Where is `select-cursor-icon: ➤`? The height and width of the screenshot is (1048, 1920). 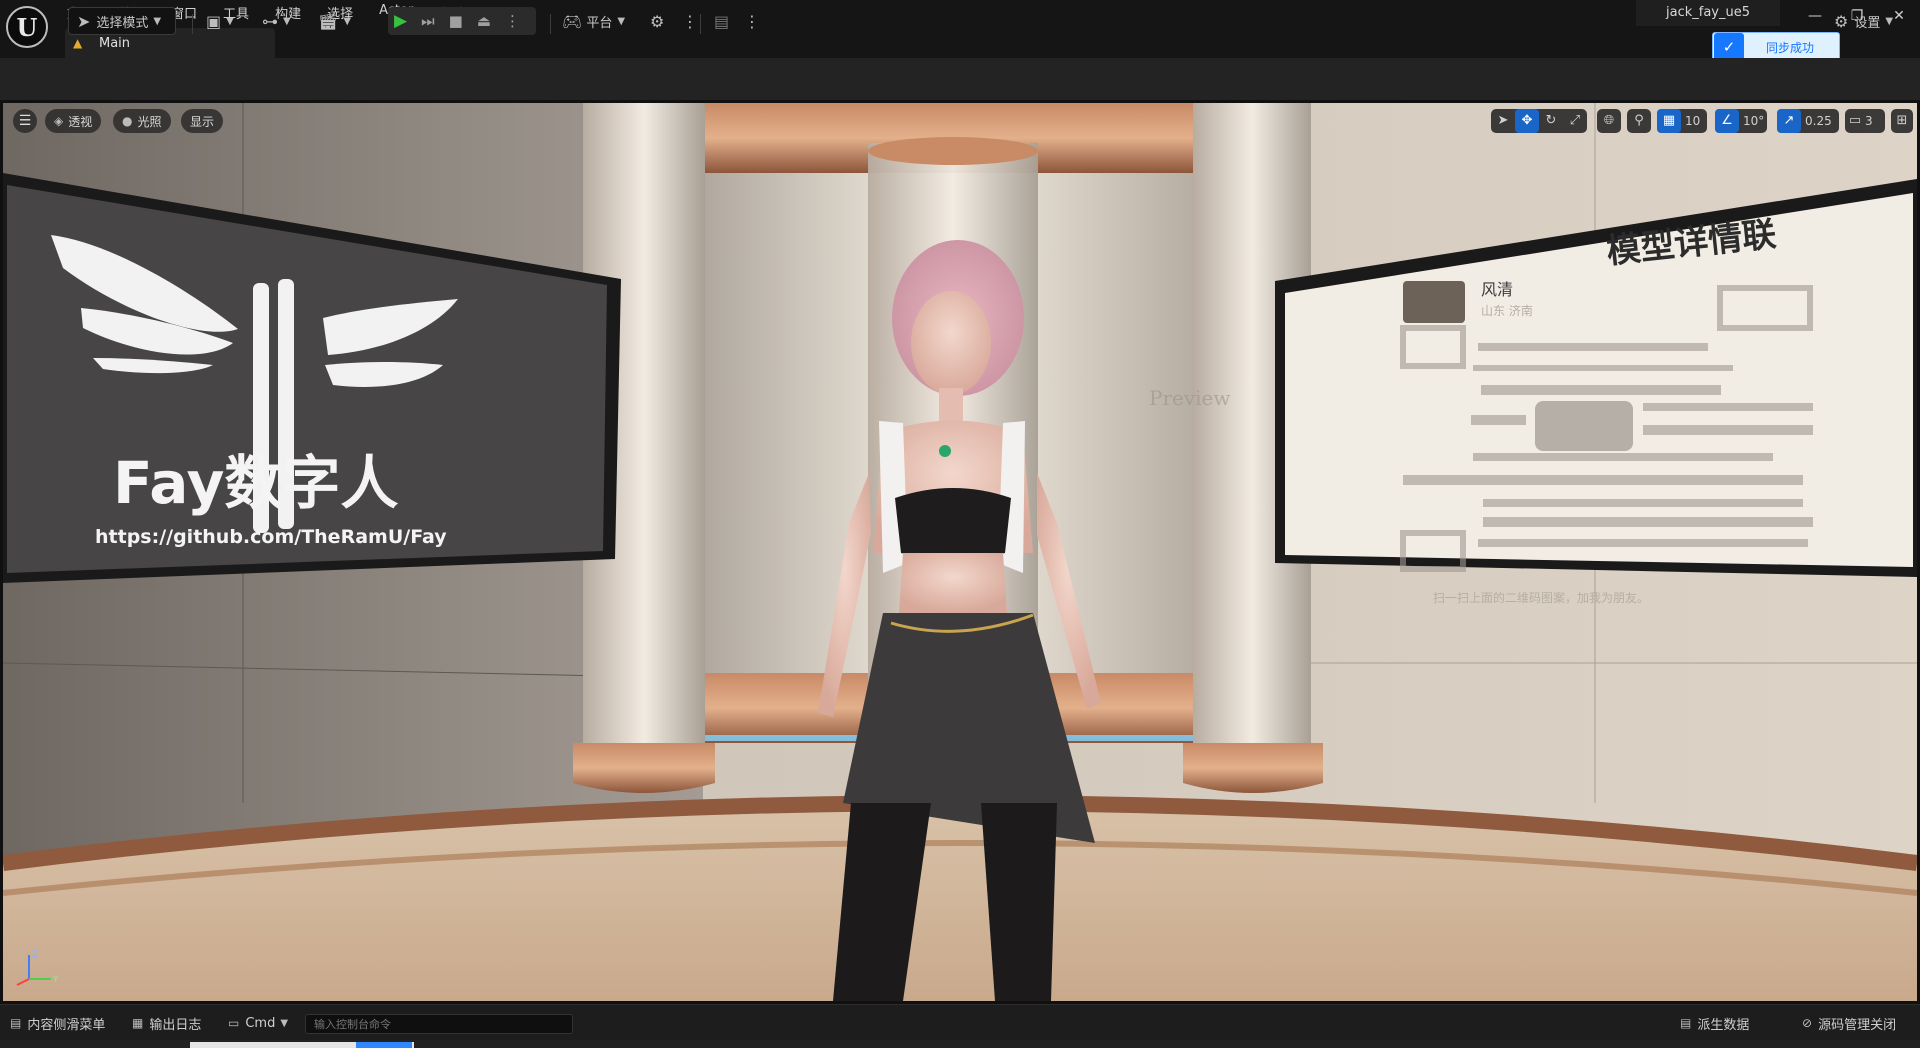
select-cursor-icon: ➤ is located at coordinates (1503, 121).